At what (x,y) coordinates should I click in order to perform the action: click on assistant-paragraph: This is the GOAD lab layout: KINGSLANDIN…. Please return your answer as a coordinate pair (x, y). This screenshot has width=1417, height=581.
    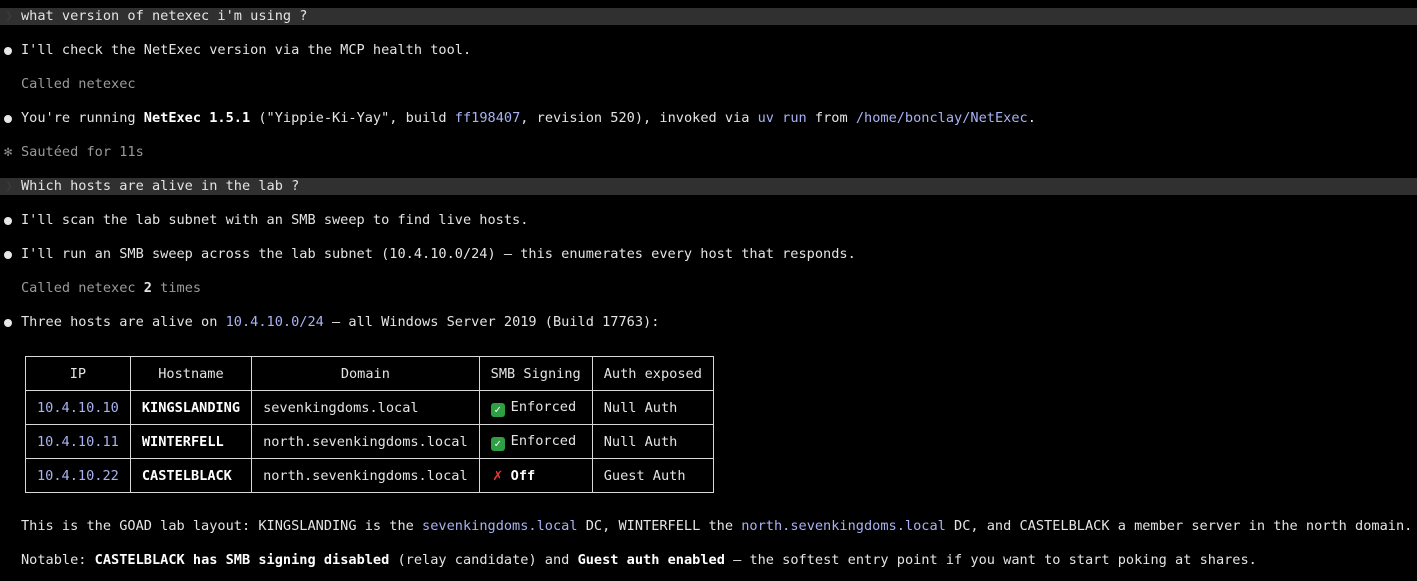
    Looking at the image, I should click on (708, 526).